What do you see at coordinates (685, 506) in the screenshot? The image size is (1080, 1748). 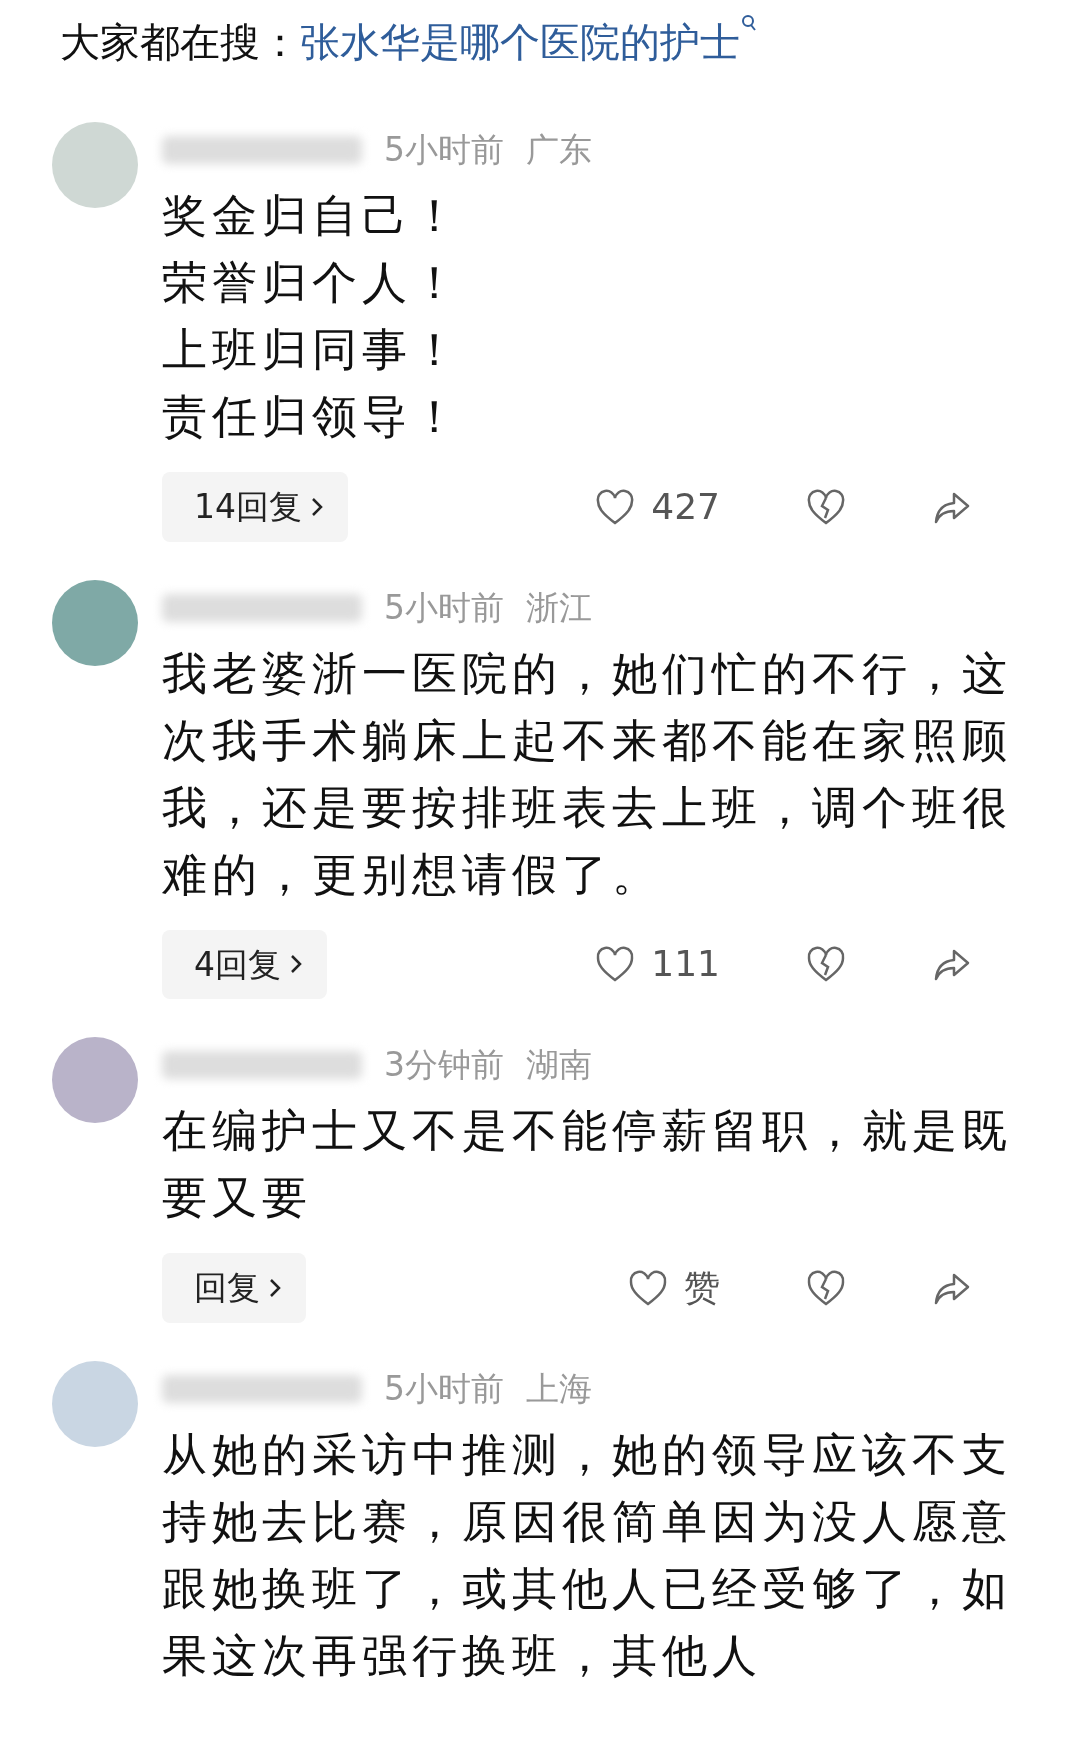 I see `like-count: 427` at bounding box center [685, 506].